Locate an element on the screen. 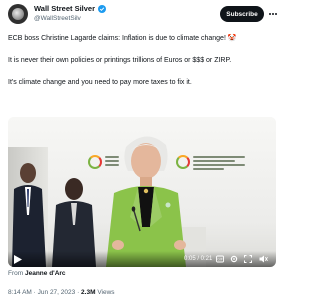 The width and height of the screenshot is (320, 300). views-label: Views is located at coordinates (106, 292).